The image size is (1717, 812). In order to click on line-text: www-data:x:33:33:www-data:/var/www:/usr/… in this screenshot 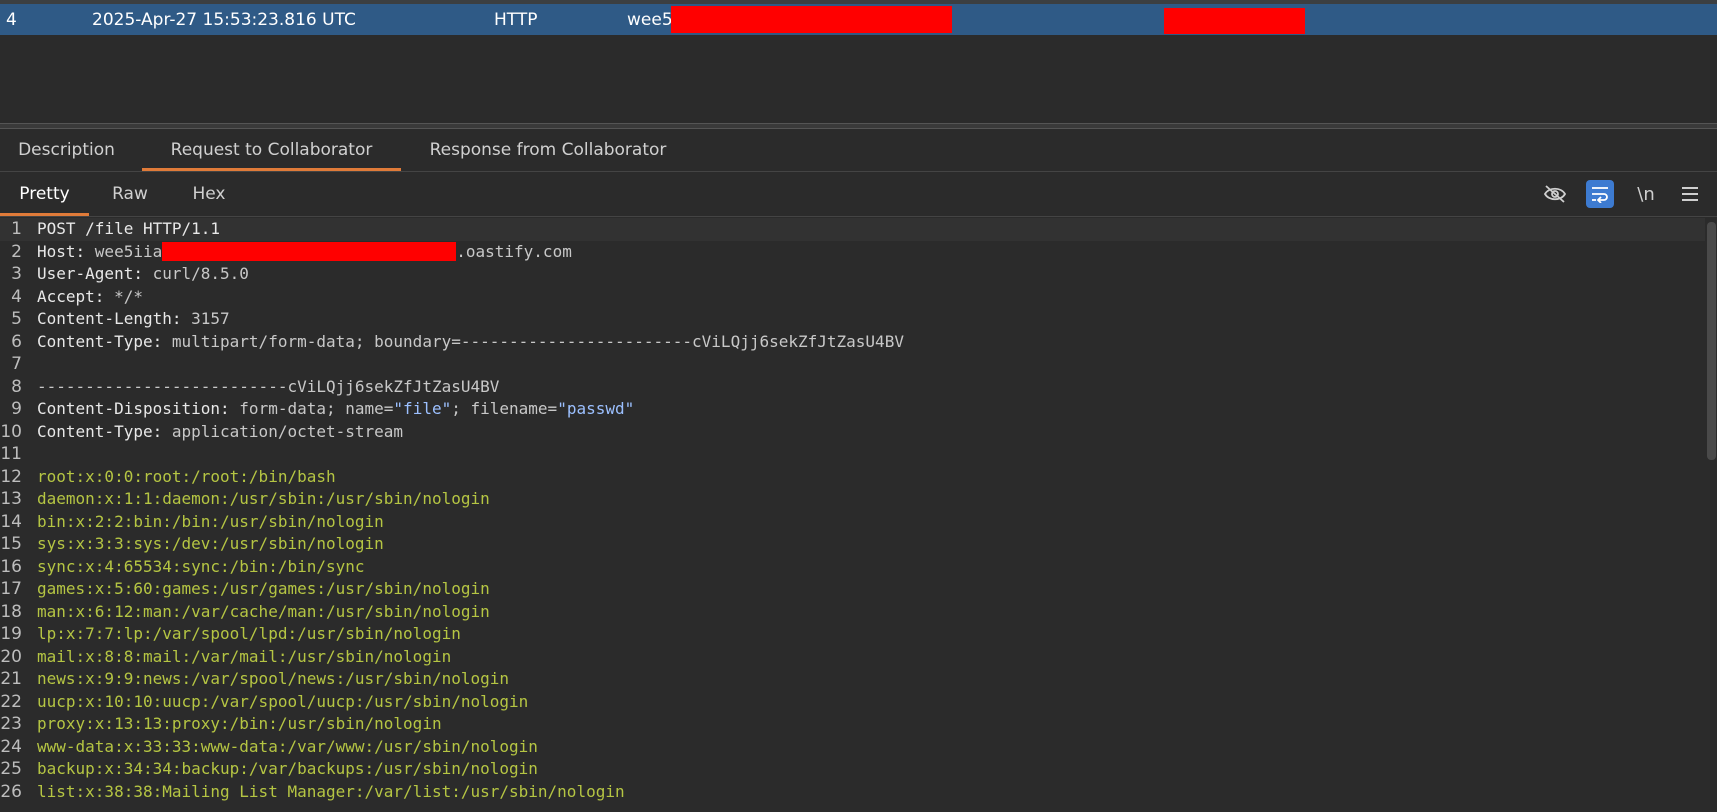, I will do `click(287, 747)`.